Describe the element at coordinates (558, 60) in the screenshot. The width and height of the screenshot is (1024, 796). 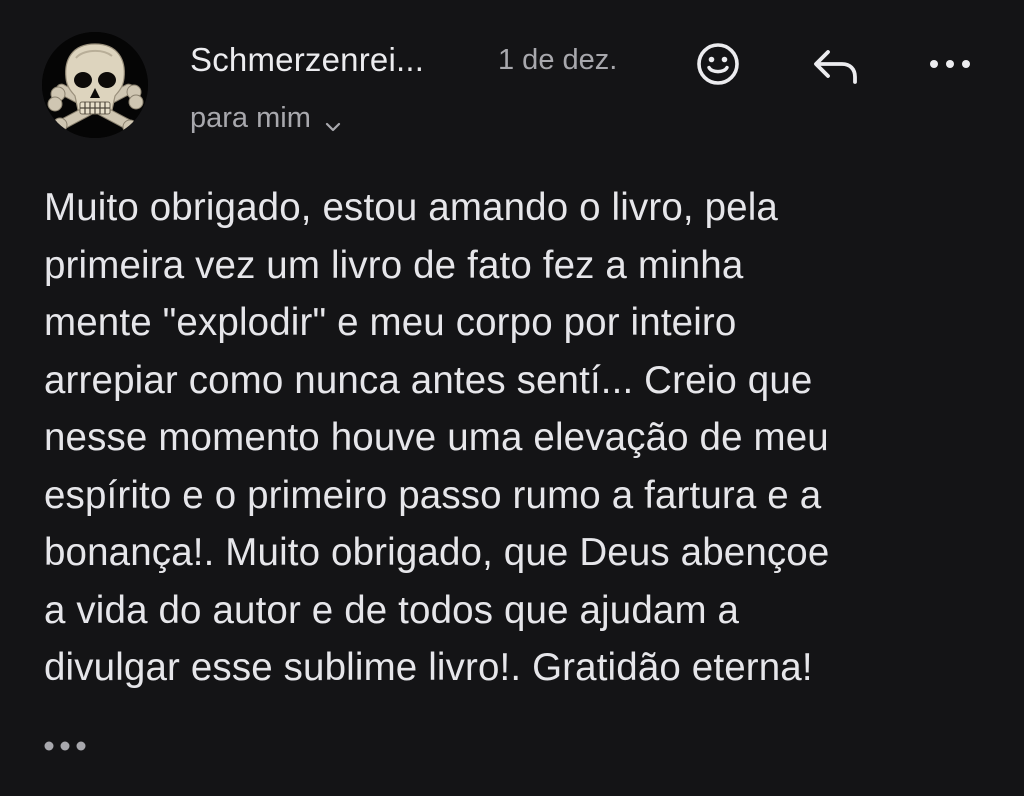
I see `message-date: 1 de dez.` at that location.